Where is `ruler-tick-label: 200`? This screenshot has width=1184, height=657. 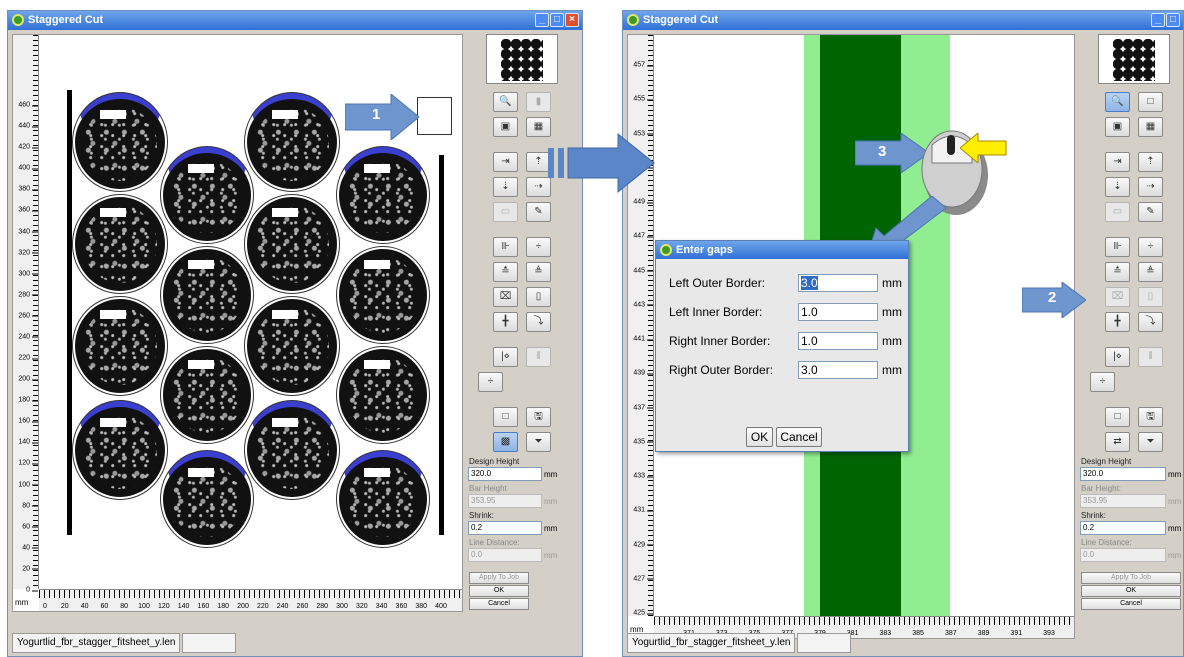
ruler-tick-label: 200 is located at coordinates (28, 379).